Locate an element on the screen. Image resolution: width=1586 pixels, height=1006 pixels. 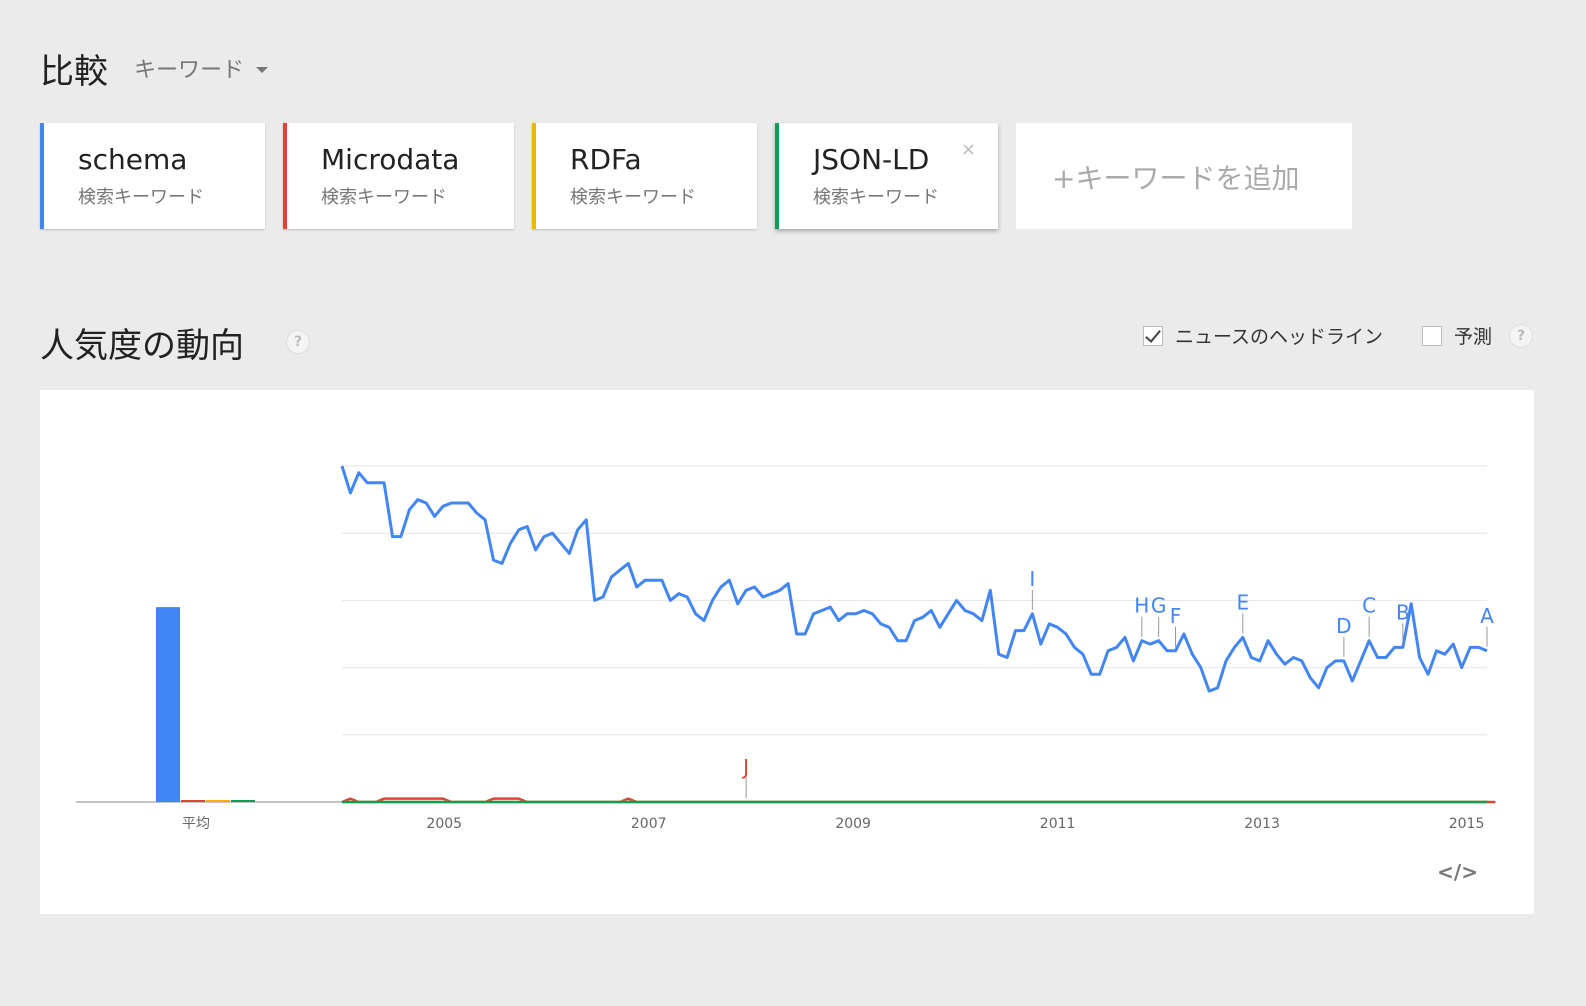
annotation-g: G is located at coordinates (1159, 606).